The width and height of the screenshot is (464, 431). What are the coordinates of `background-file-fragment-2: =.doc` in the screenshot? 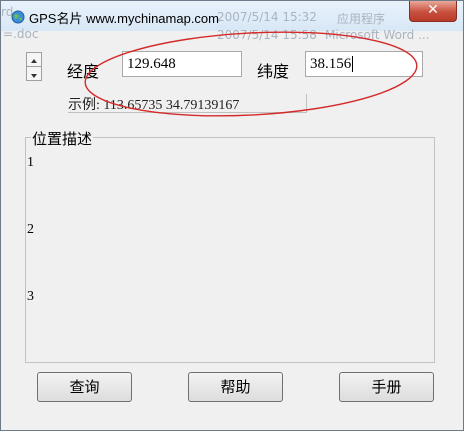 It's located at (21, 34).